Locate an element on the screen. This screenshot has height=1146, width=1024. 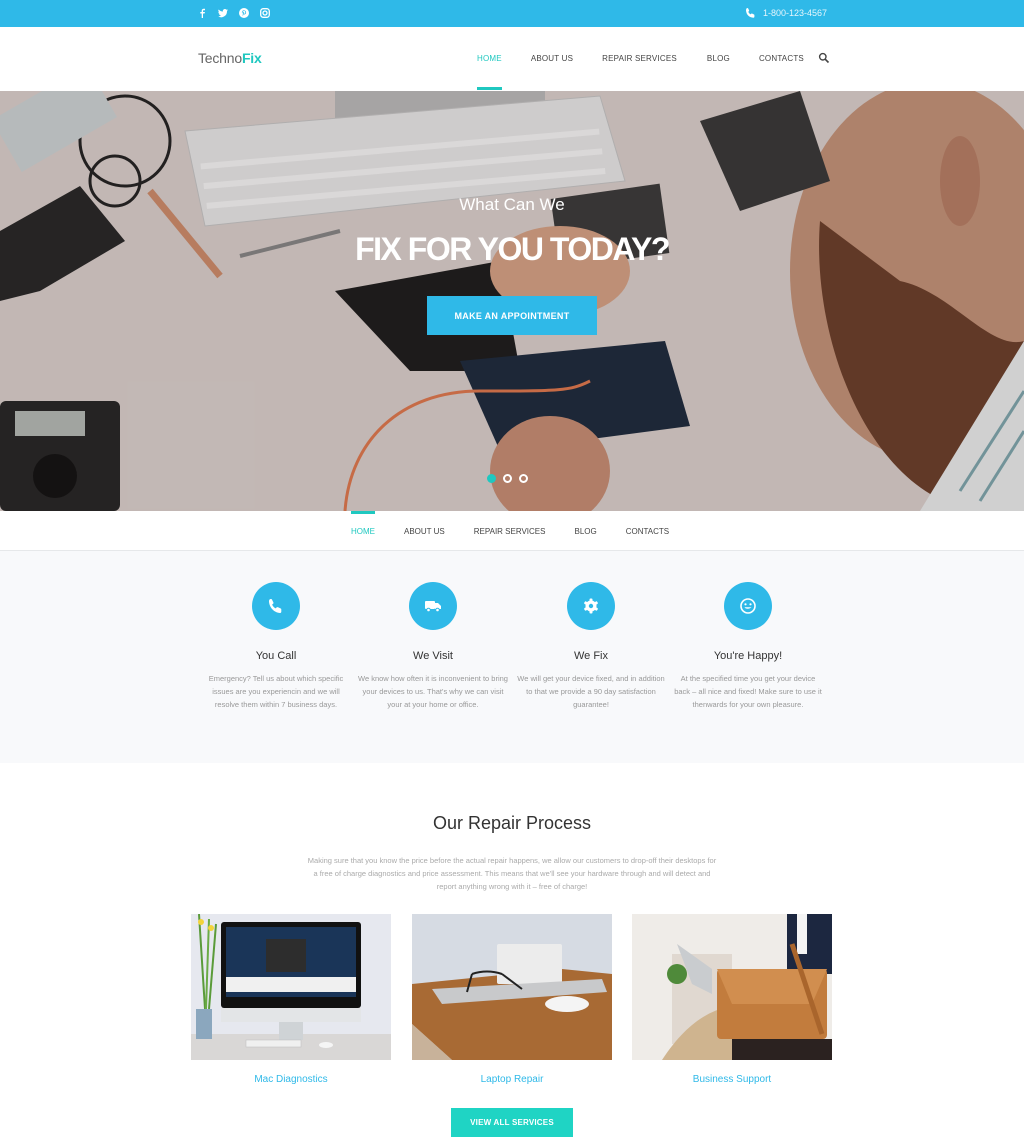
subnav-repair-services: REPAIR SERVICES is located at coordinates (510, 531).